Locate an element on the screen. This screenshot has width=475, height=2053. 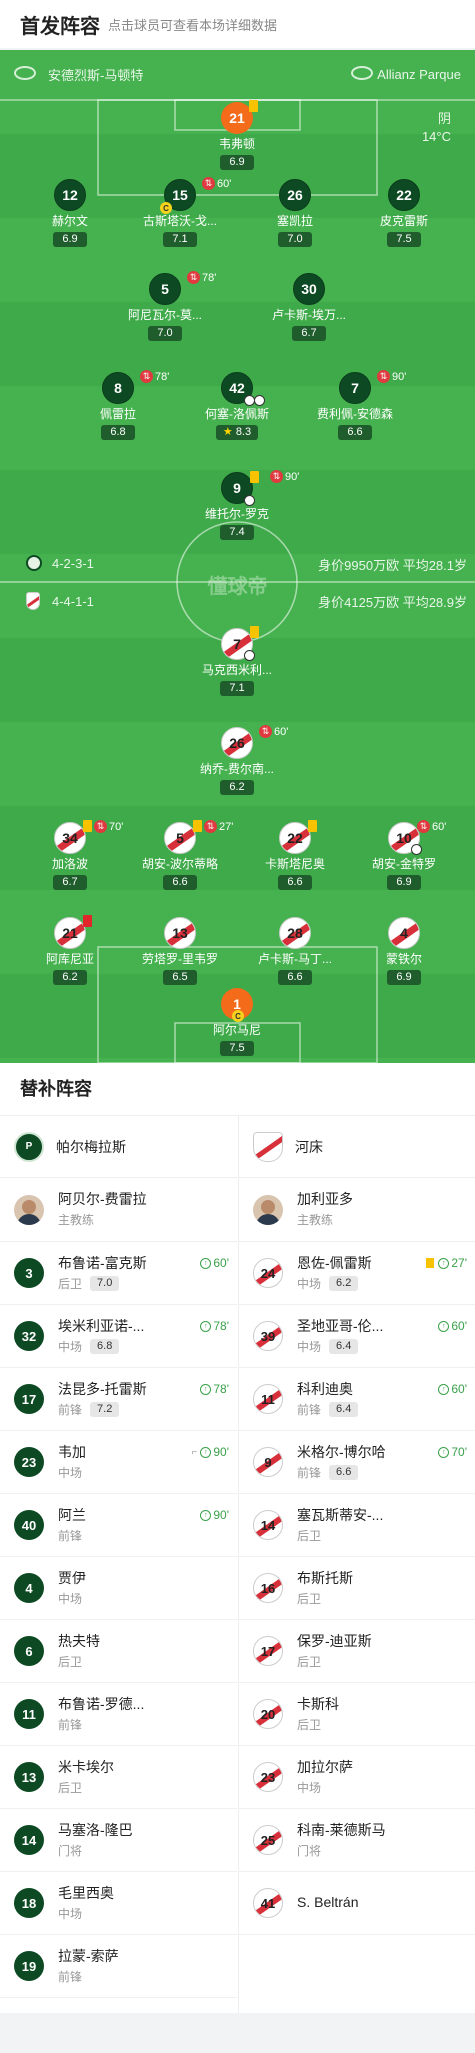
player-card: 10 ⇅ 60' 胡安-金特罗 6.9 is located at coordinates (404, 855).